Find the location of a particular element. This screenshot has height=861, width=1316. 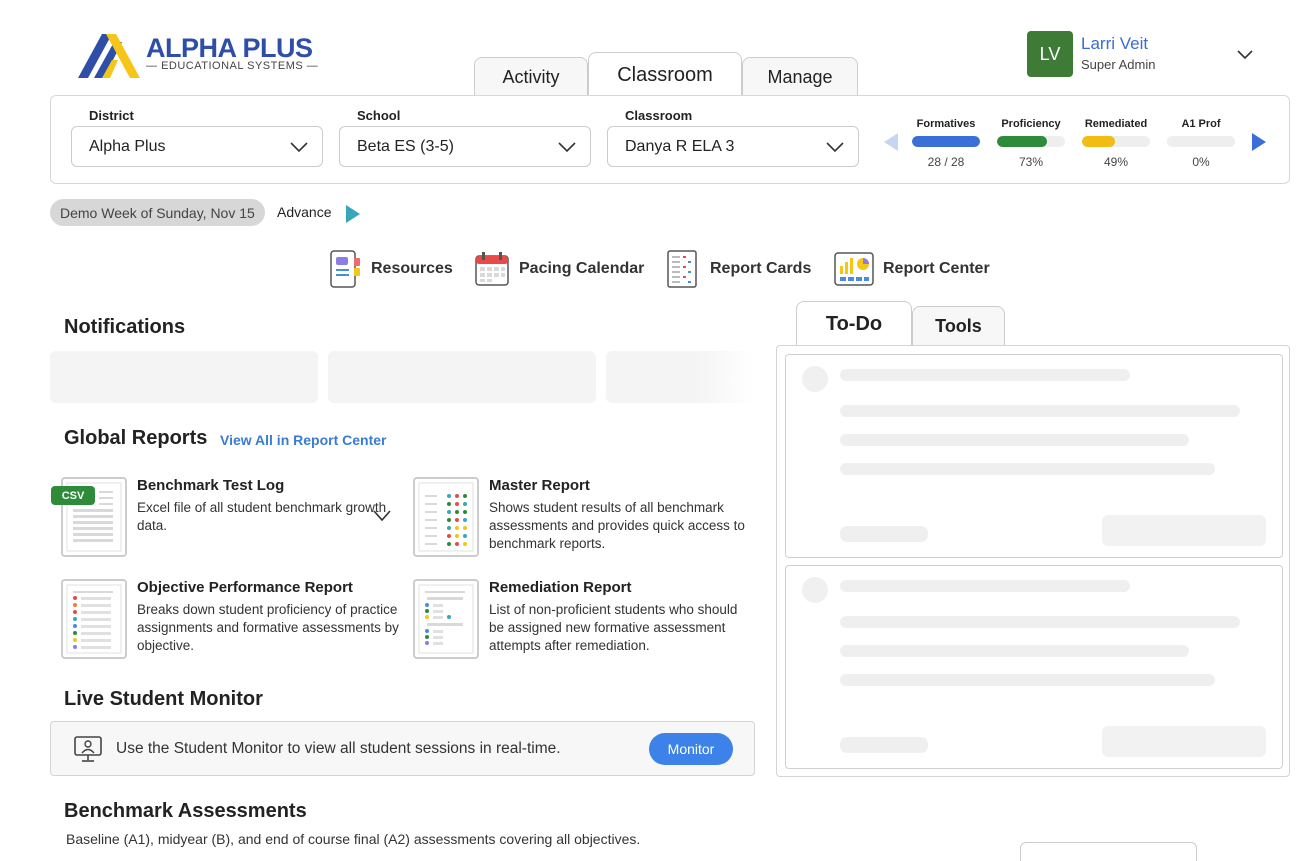

stat-remediated: Remediated 49% is located at coordinates (1116, 143).